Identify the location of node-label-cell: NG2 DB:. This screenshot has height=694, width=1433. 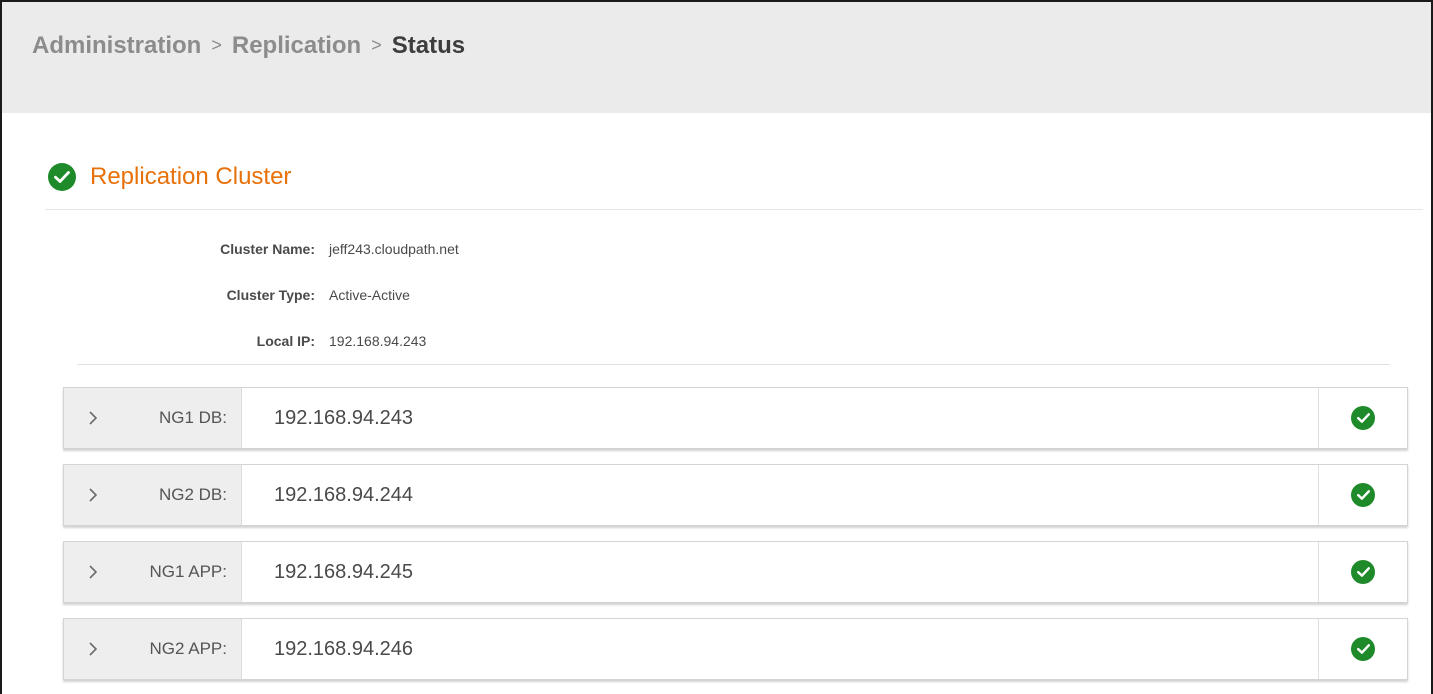
(153, 495).